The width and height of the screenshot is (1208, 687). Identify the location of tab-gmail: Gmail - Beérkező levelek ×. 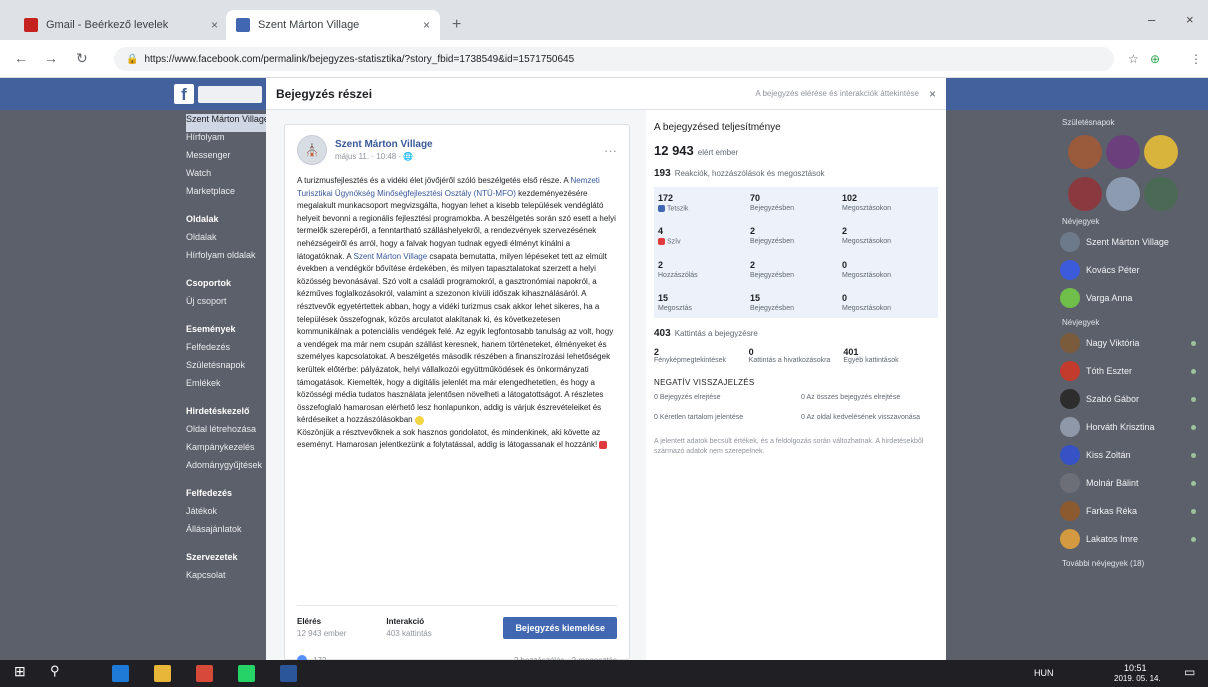
(121, 25).